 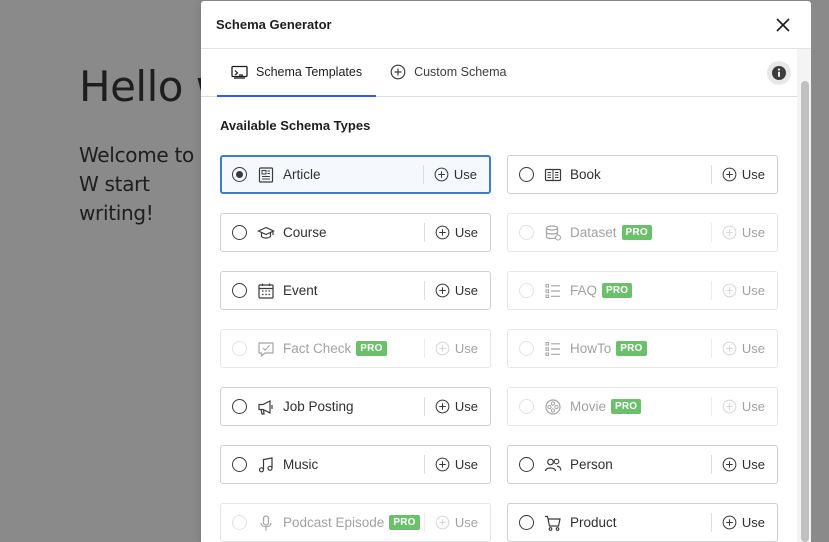 I want to click on section-title: Available Schema Types, so click(x=295, y=125).